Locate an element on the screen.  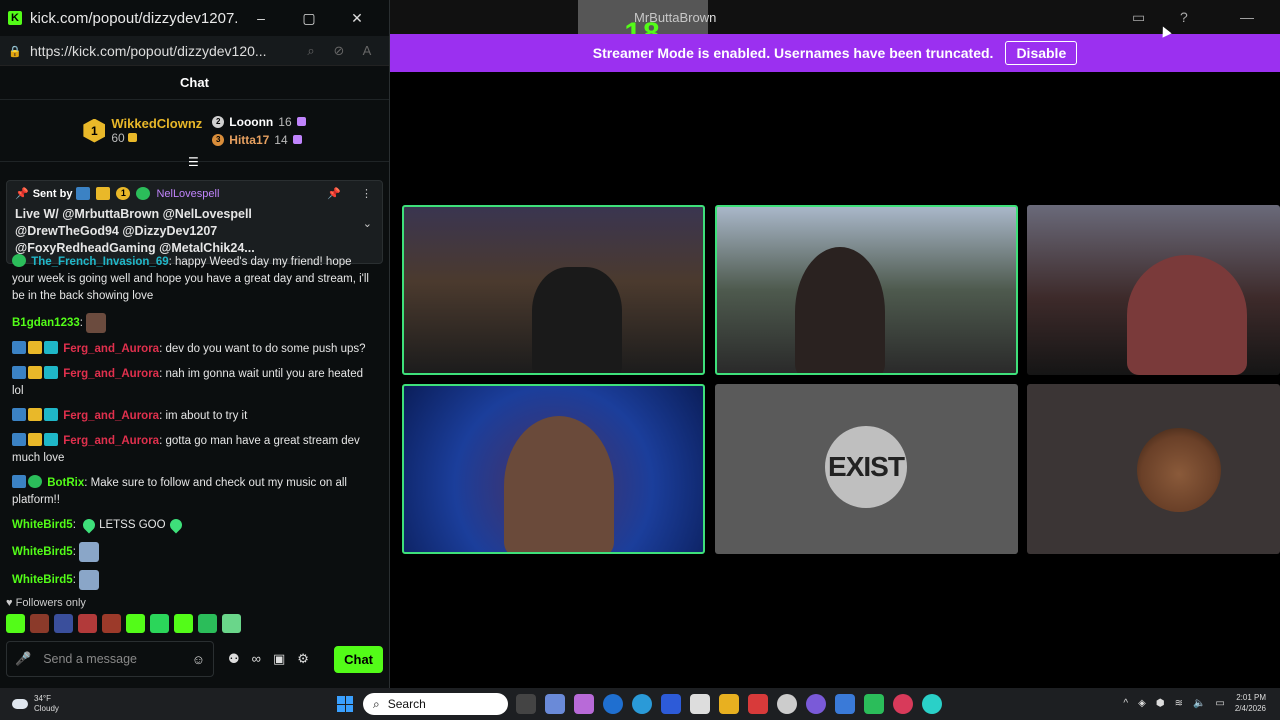
window-titlebar: K kick.com/popout/dizzydev1207... – ▢ ✕ is located at coordinates (194, 18).